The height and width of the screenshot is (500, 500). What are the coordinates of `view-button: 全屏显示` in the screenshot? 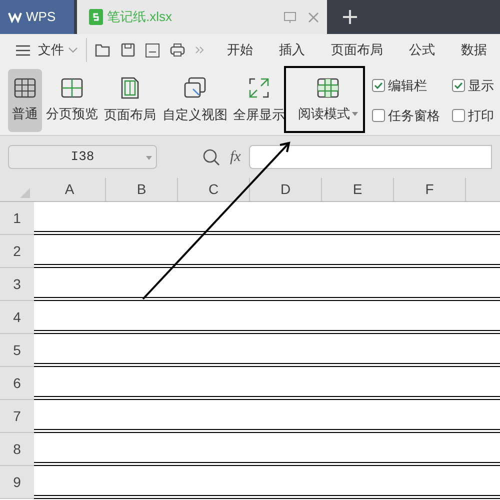 It's located at (259, 100).